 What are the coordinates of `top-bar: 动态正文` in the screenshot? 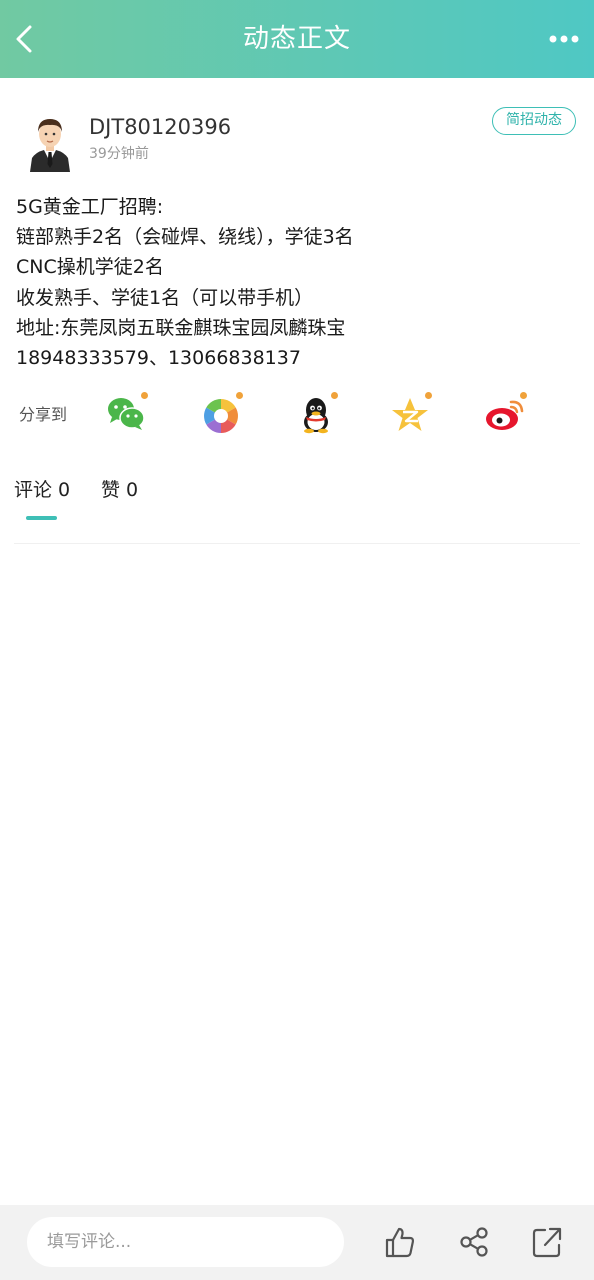 It's located at (297, 39).